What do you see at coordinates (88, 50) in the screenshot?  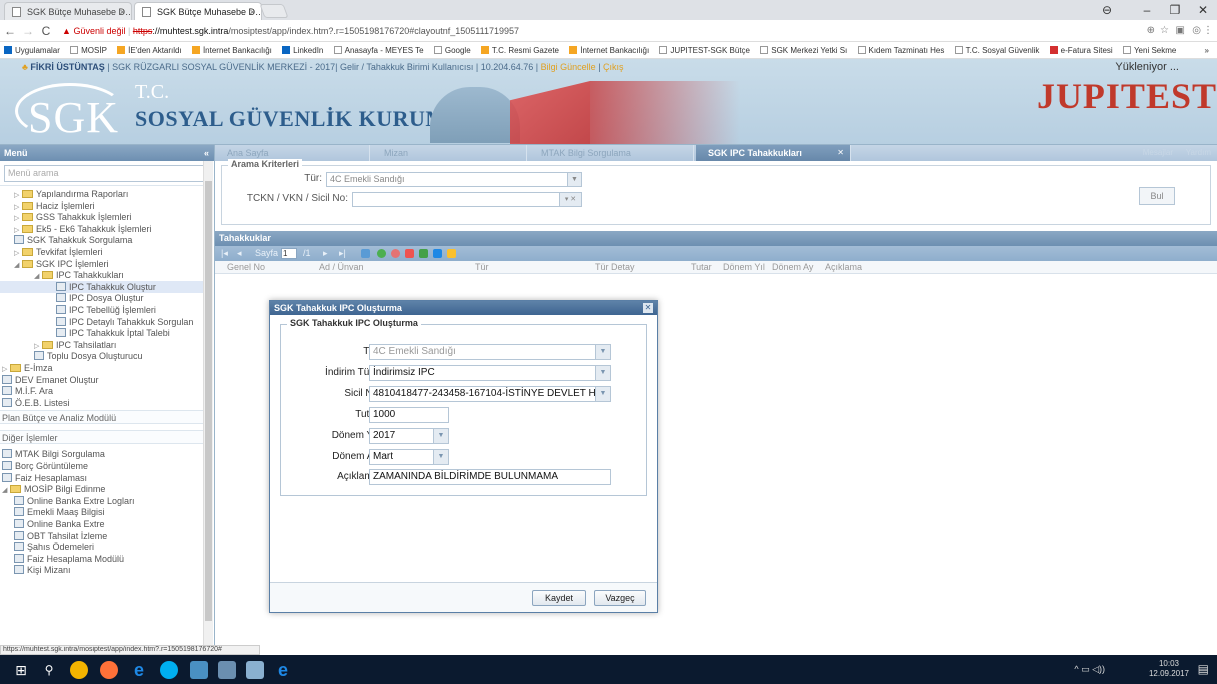 I see `bookmark-item: MOSİP` at bounding box center [88, 50].